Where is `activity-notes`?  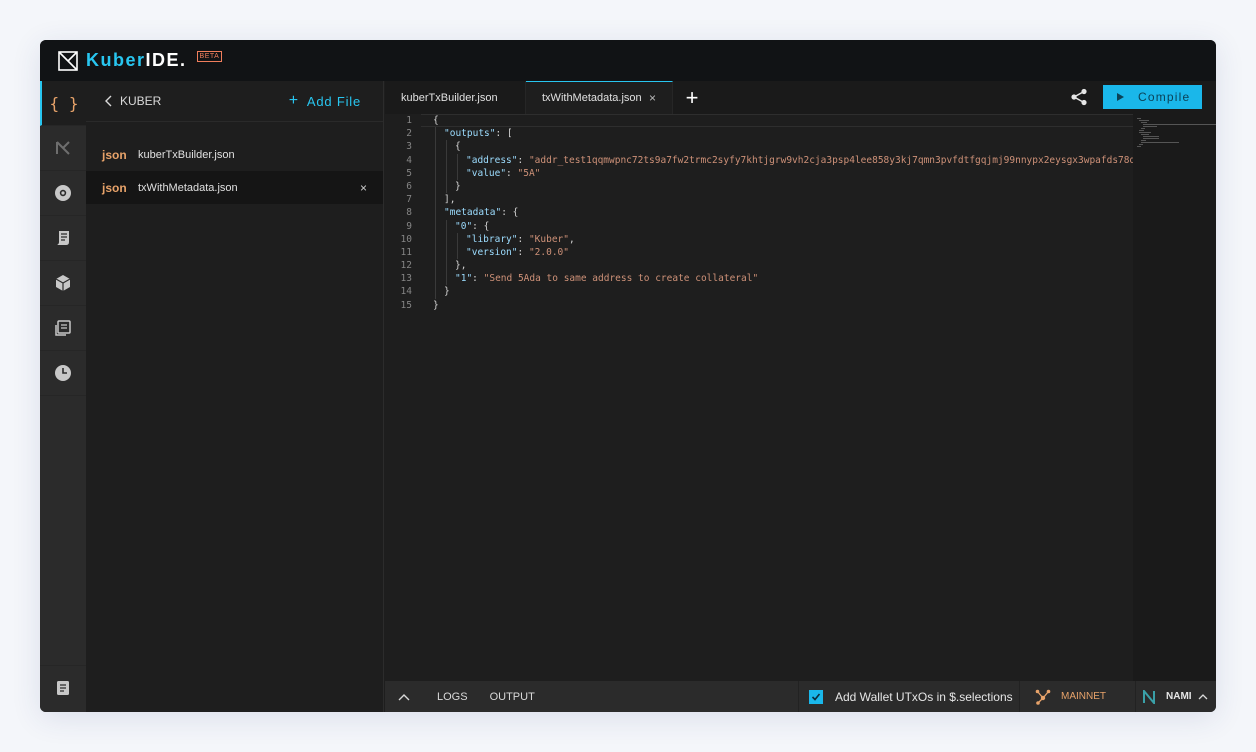 activity-notes is located at coordinates (63, 687).